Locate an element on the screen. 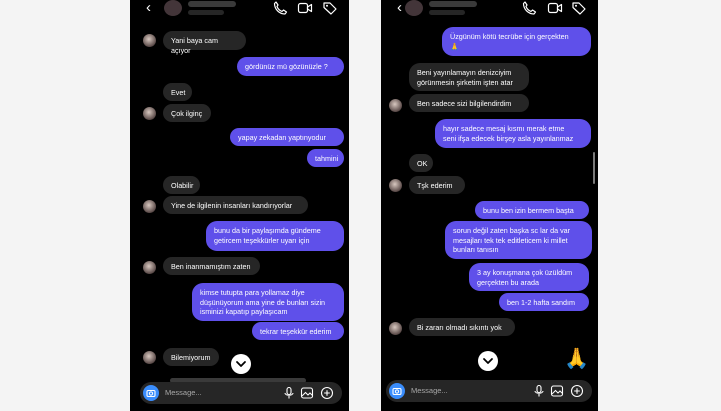 The image size is (721, 411). message-bubble-sent: bunu ben izin bermem başta is located at coordinates (532, 210).